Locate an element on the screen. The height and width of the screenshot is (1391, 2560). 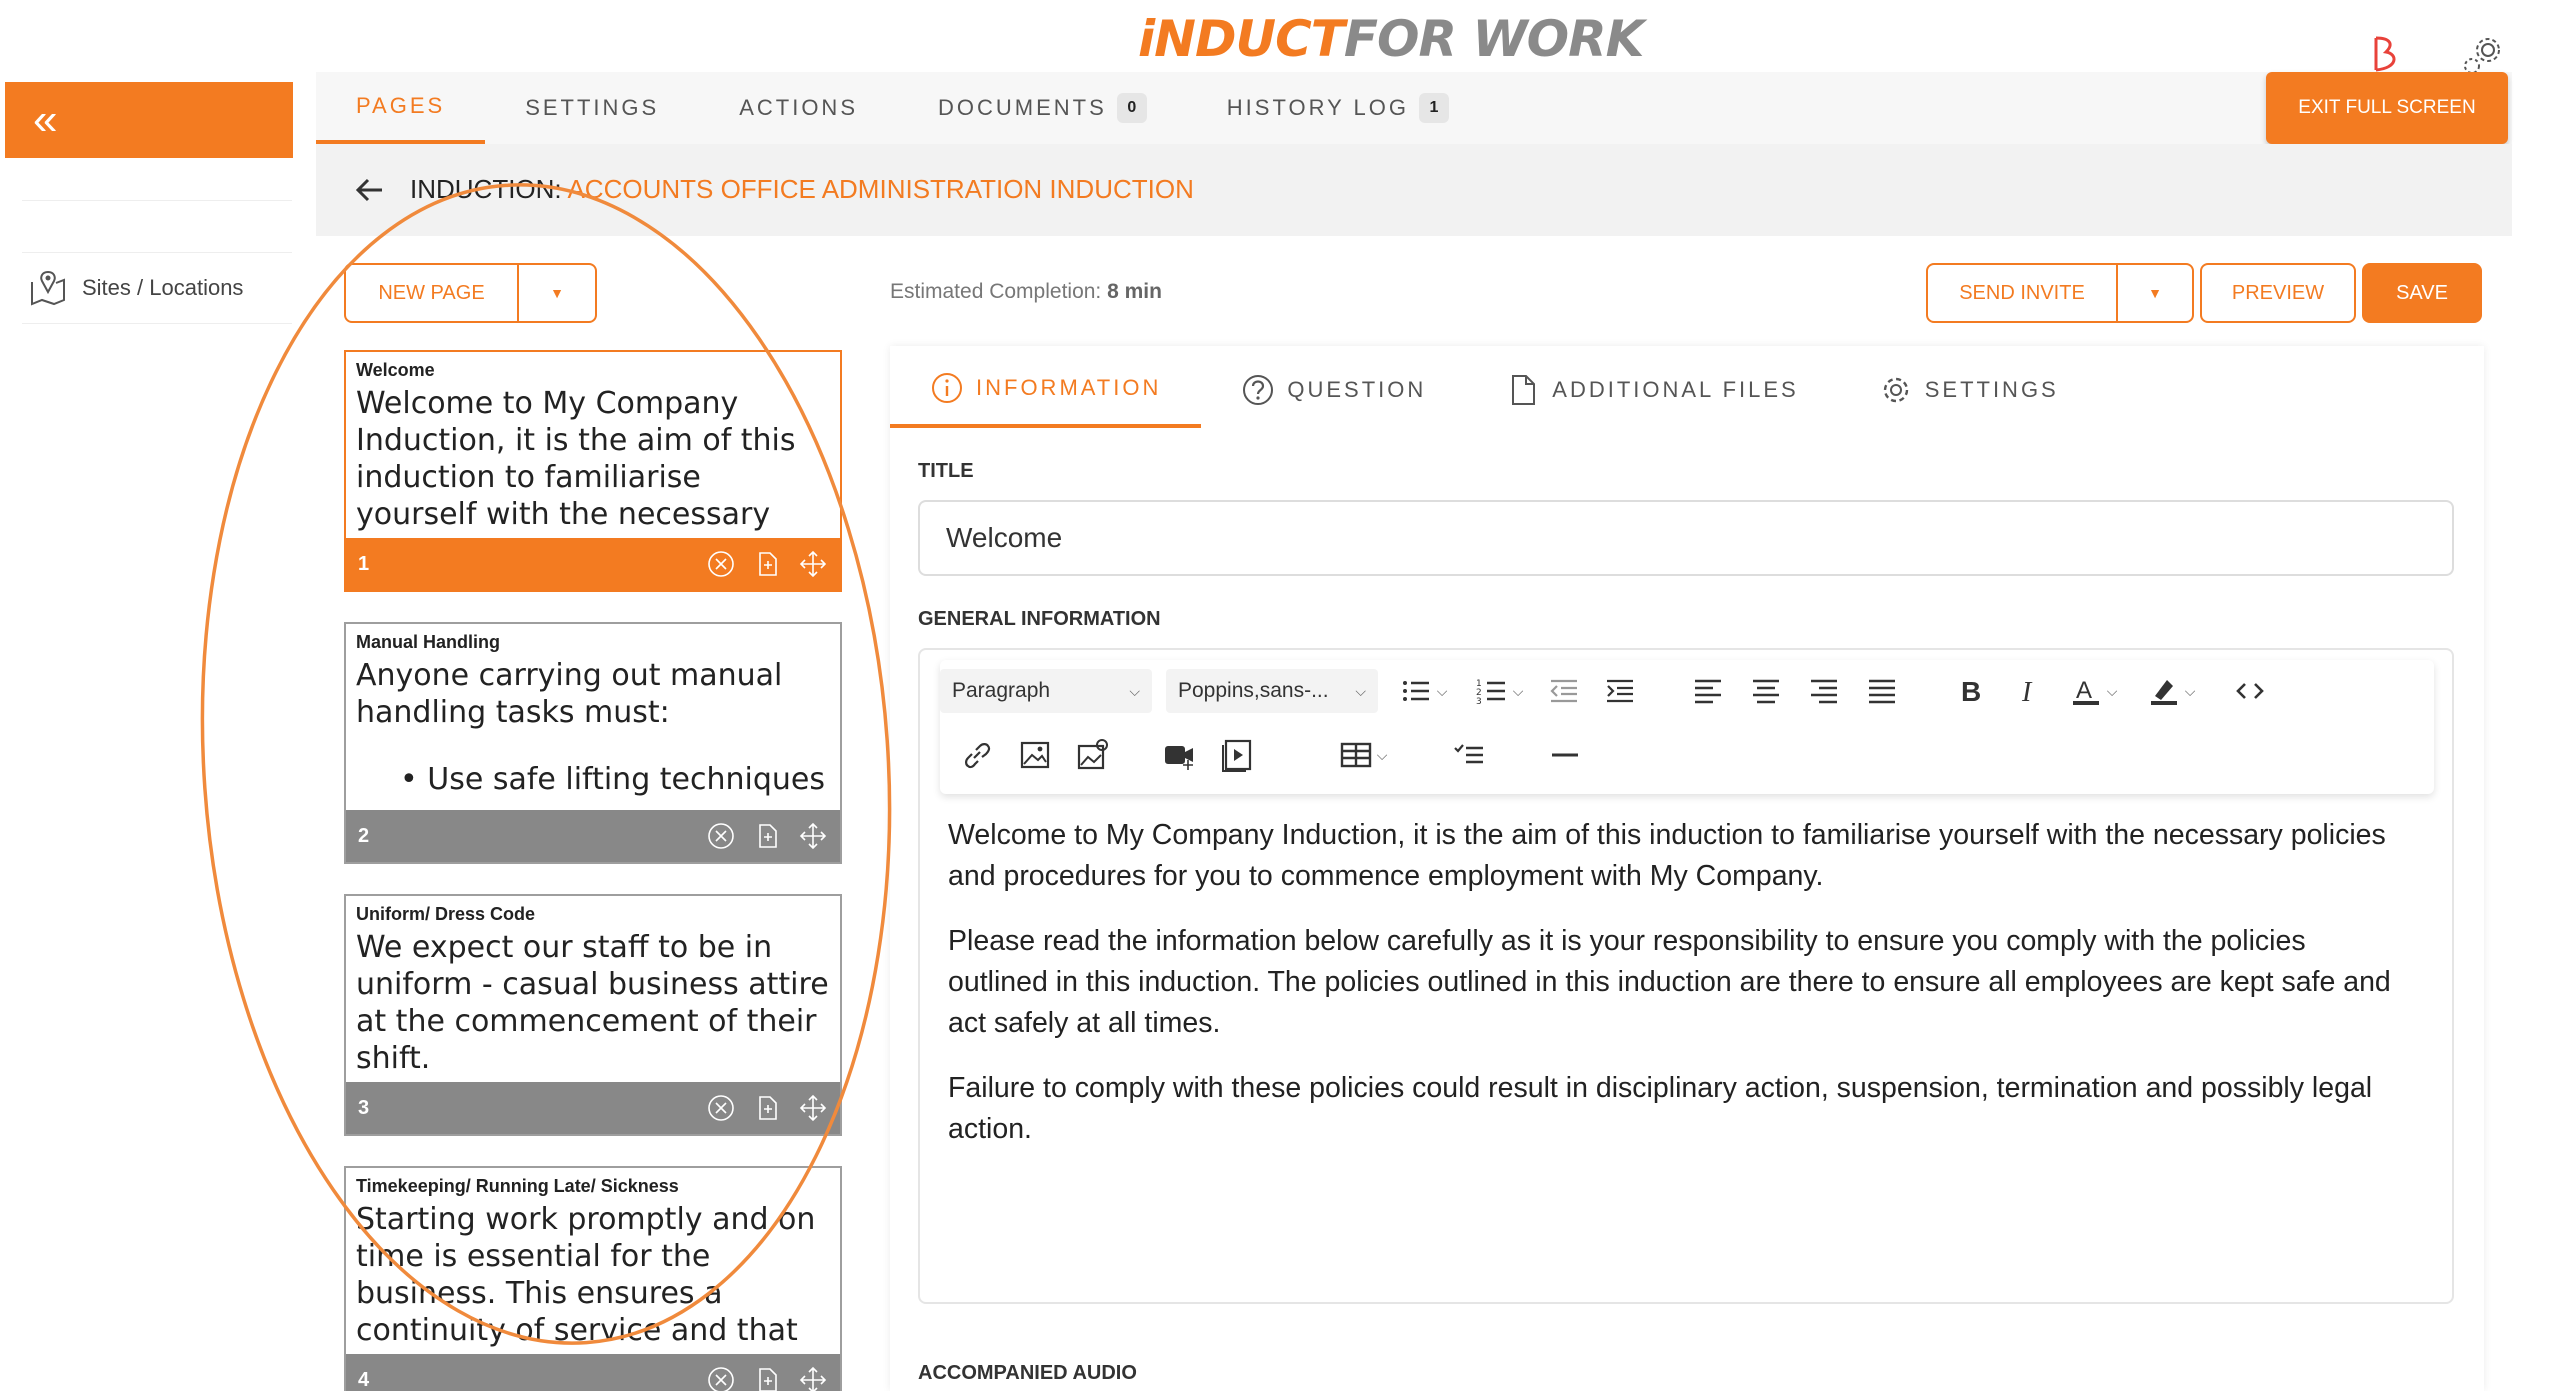
justify-button is located at coordinates (1882, 691).